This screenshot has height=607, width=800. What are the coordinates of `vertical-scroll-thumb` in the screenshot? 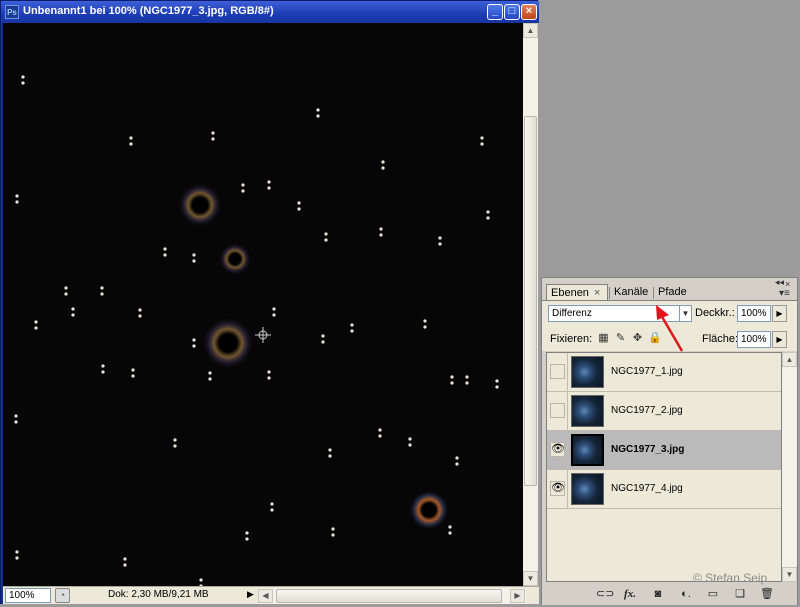 It's located at (530, 301).